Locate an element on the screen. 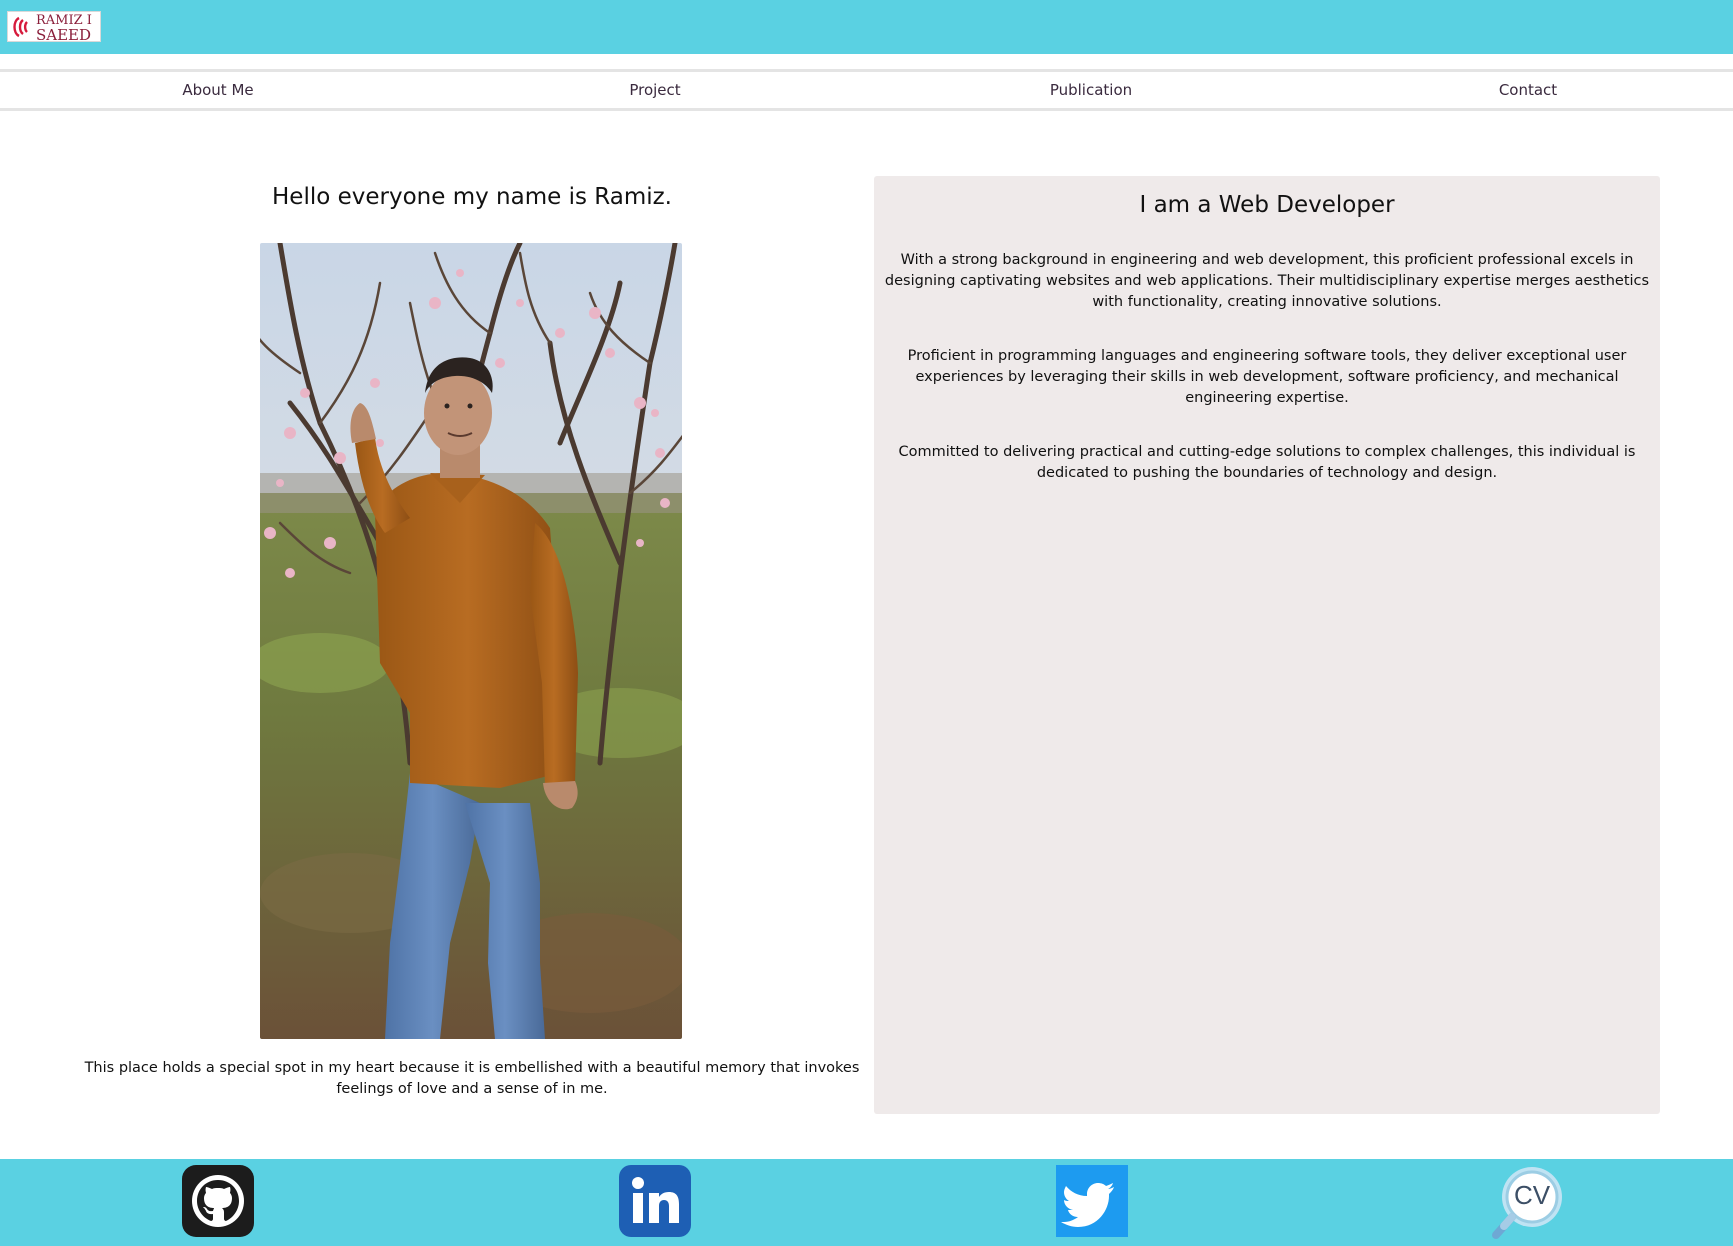  nav-project: Project is located at coordinates (655, 90).